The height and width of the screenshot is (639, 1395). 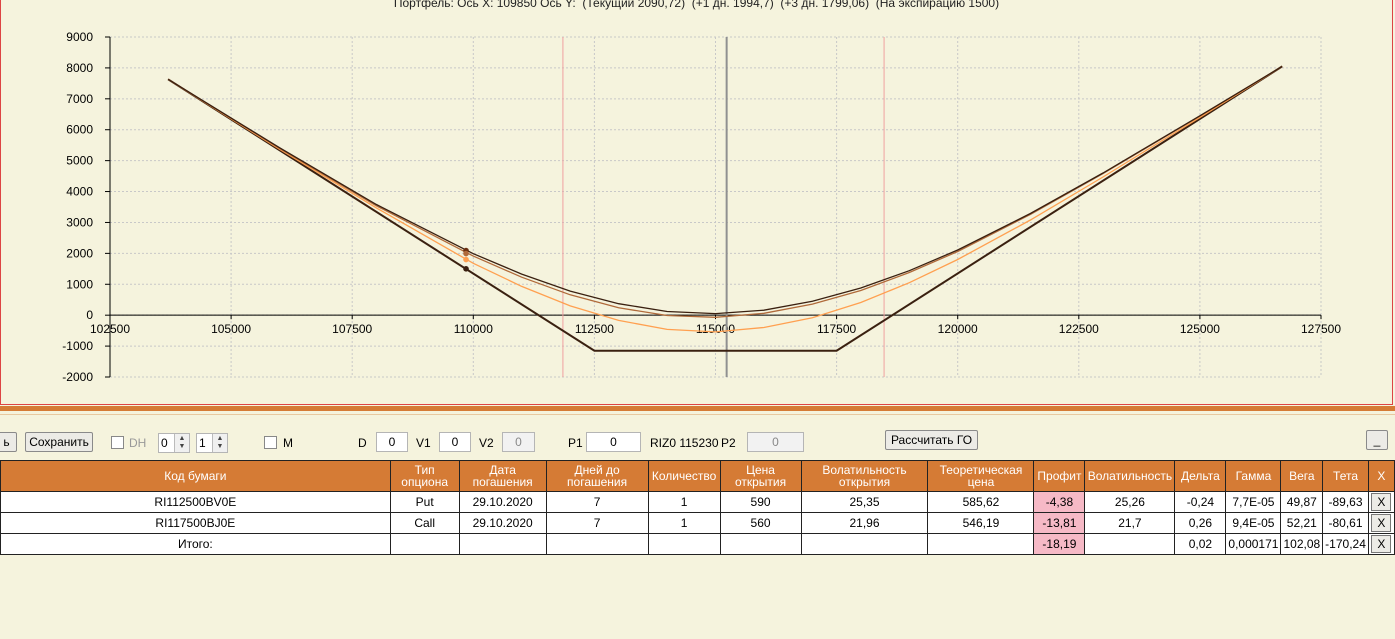 I want to click on spin-input-2: 1 ▲ ▼, so click(x=212, y=443).